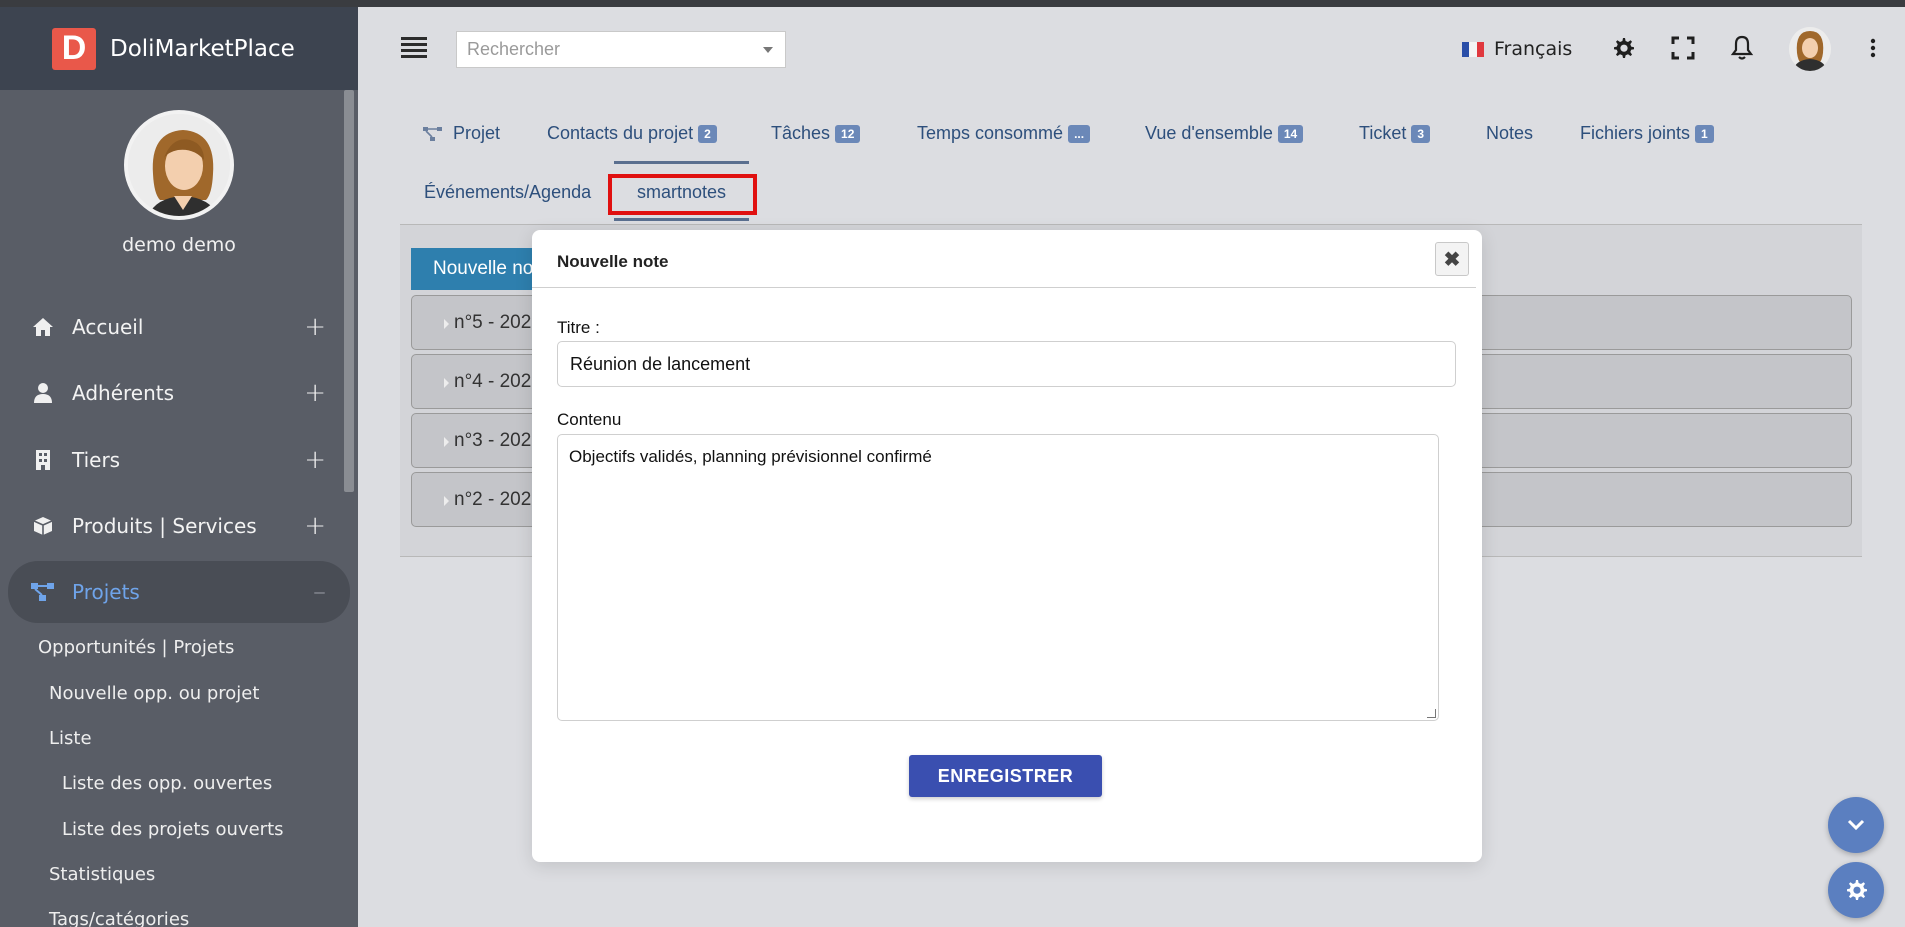 This screenshot has height=927, width=1905. What do you see at coordinates (613, 261) in the screenshot?
I see `modal-title: Nouvelle note` at bounding box center [613, 261].